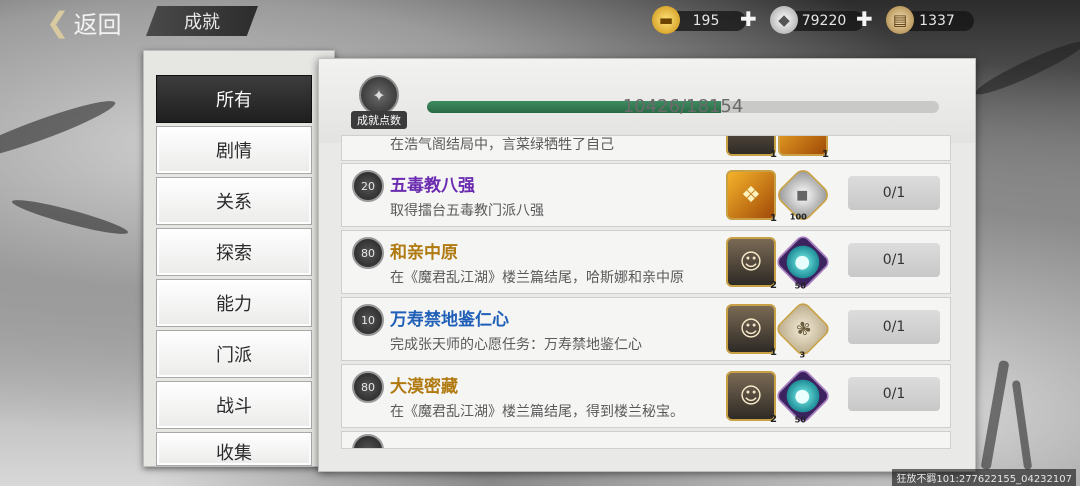 This screenshot has height=486, width=1080. I want to click on points-header: ✦ 成就点数 10426/18154, so click(647, 101).